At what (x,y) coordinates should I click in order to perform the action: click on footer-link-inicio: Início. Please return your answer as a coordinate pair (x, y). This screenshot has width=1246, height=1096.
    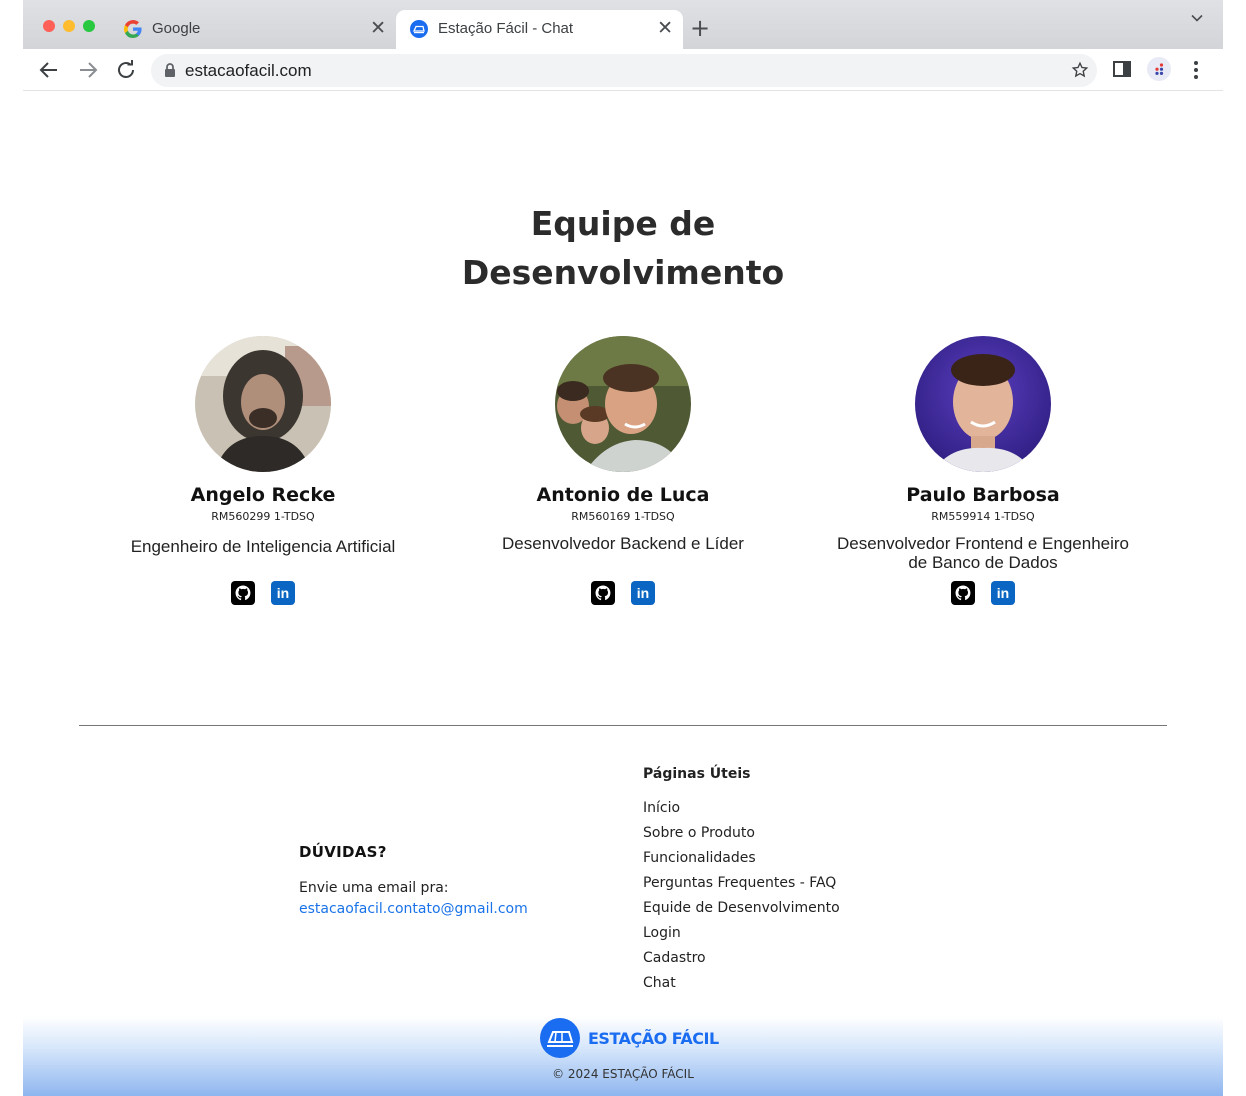
    Looking at the image, I should click on (741, 808).